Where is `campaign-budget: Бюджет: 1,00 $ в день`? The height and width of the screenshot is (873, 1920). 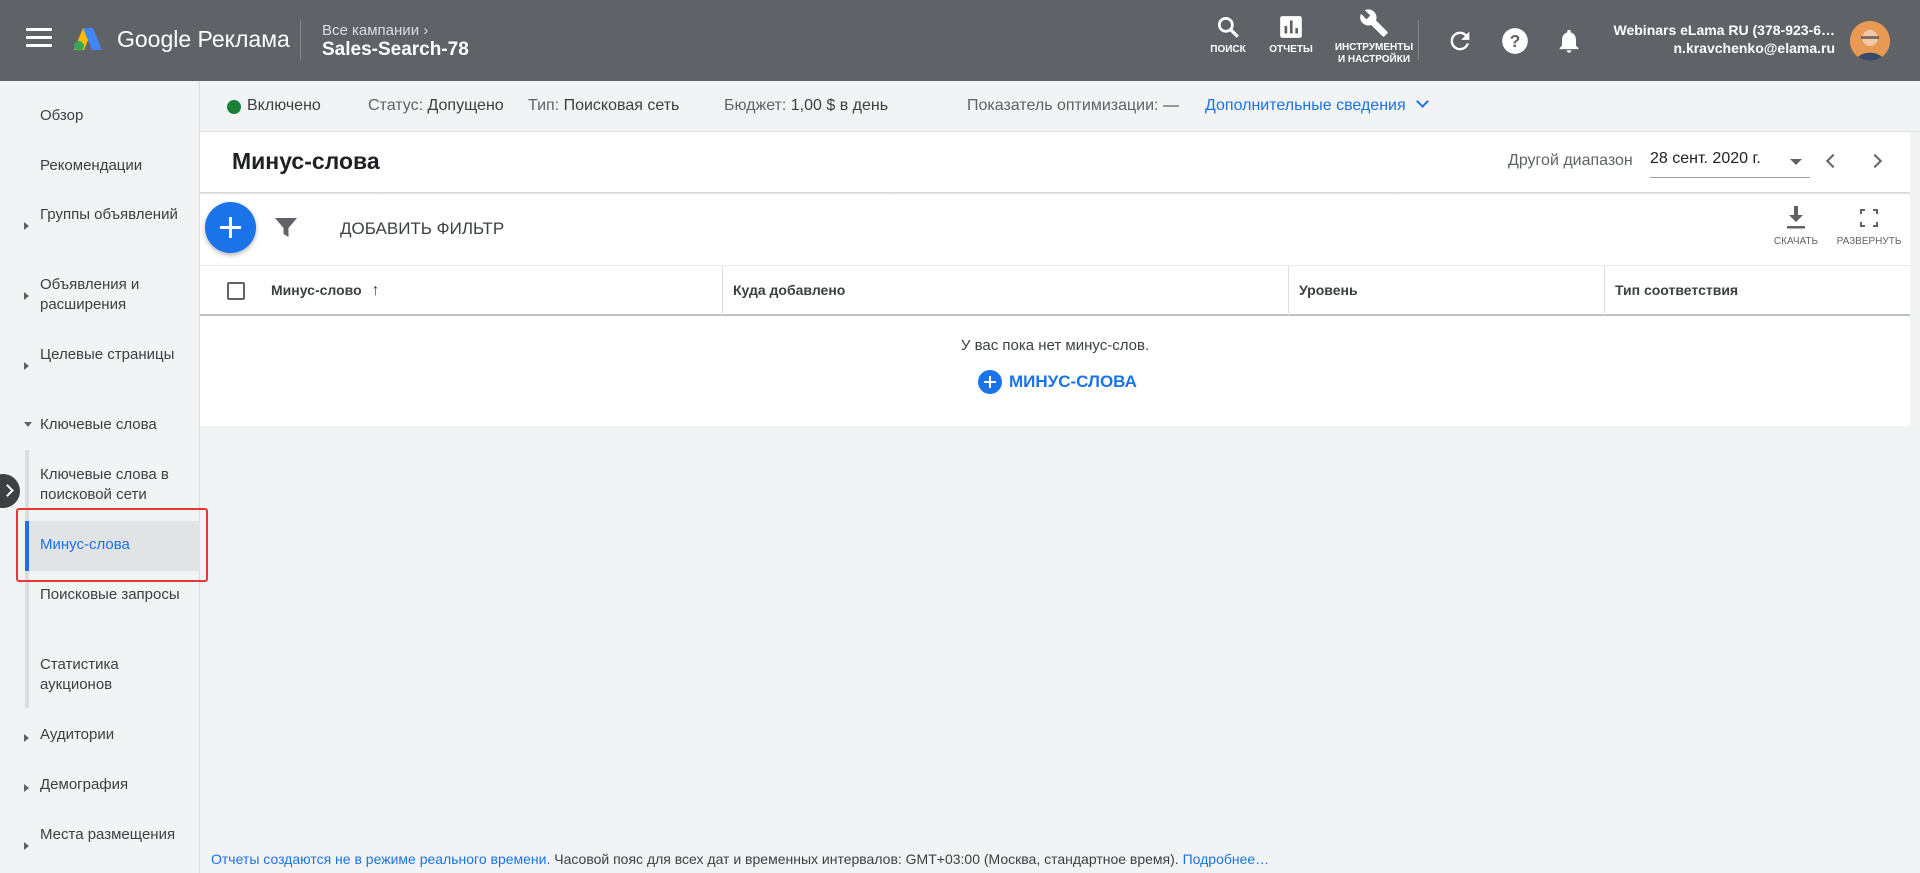 campaign-budget: Бюджет: 1,00 $ в день is located at coordinates (806, 106).